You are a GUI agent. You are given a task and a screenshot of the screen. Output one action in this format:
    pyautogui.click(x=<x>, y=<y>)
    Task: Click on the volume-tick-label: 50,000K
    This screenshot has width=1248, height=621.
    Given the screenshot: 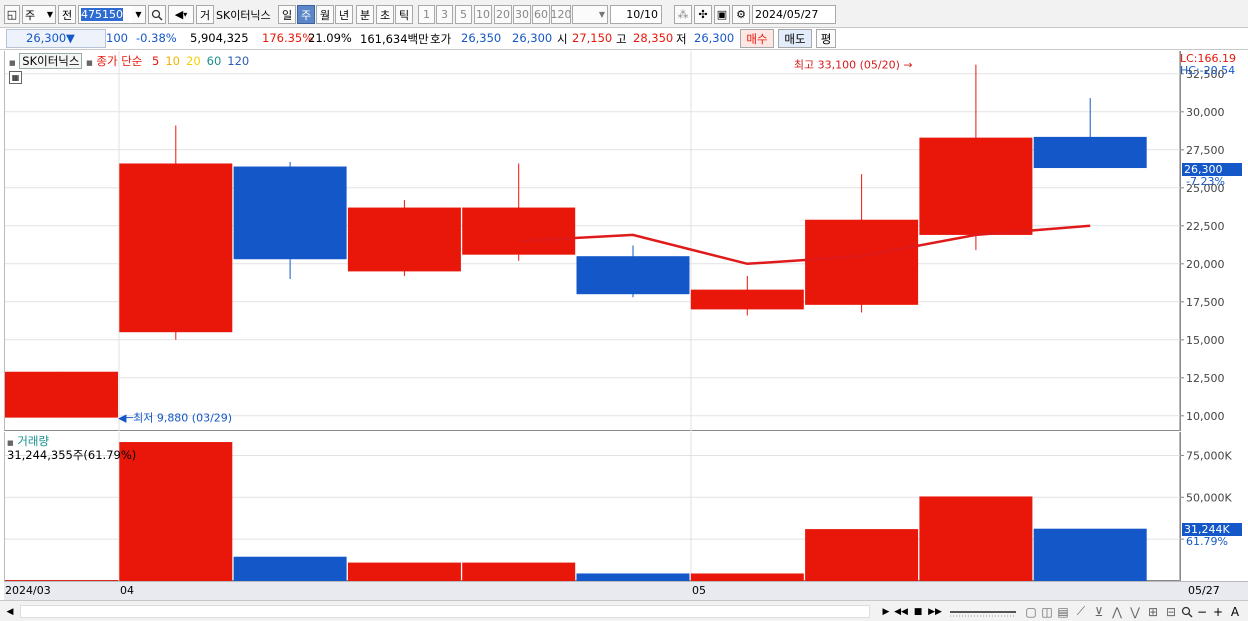 What is the action you would take?
    pyautogui.click(x=1209, y=497)
    